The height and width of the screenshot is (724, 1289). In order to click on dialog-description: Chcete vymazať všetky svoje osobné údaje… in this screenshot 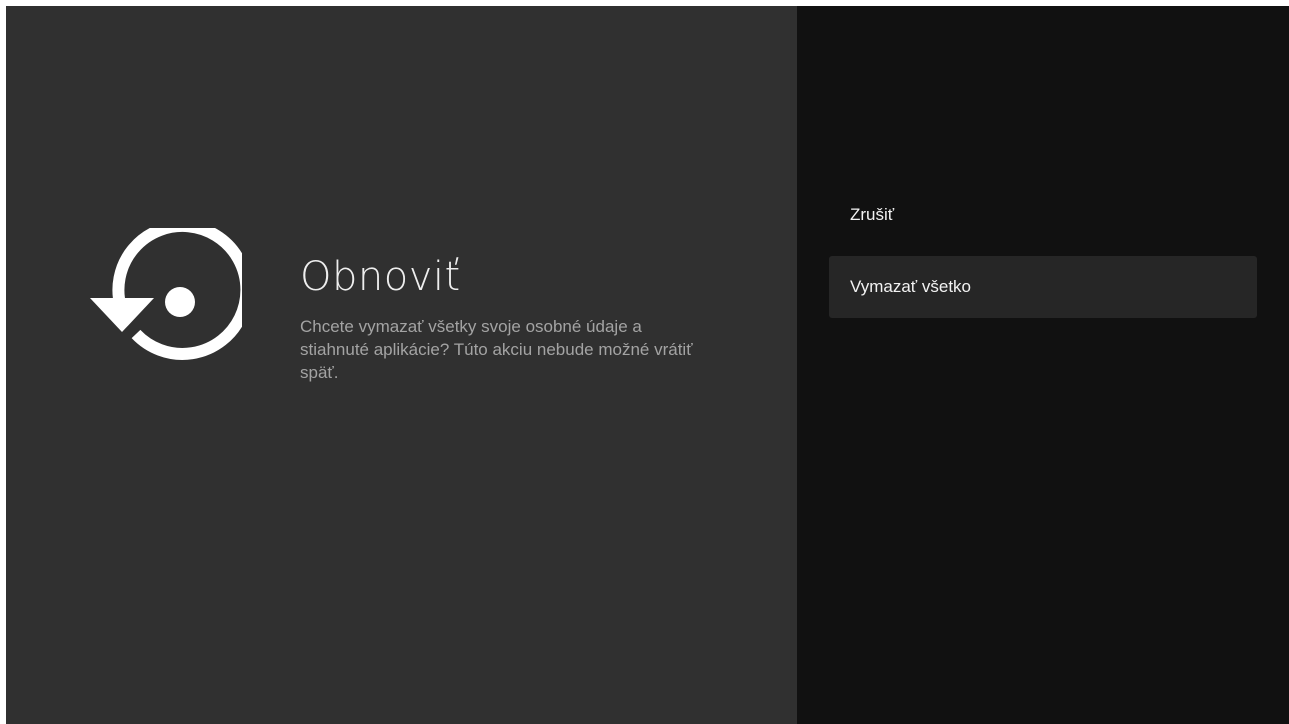, I will do `click(496, 349)`.